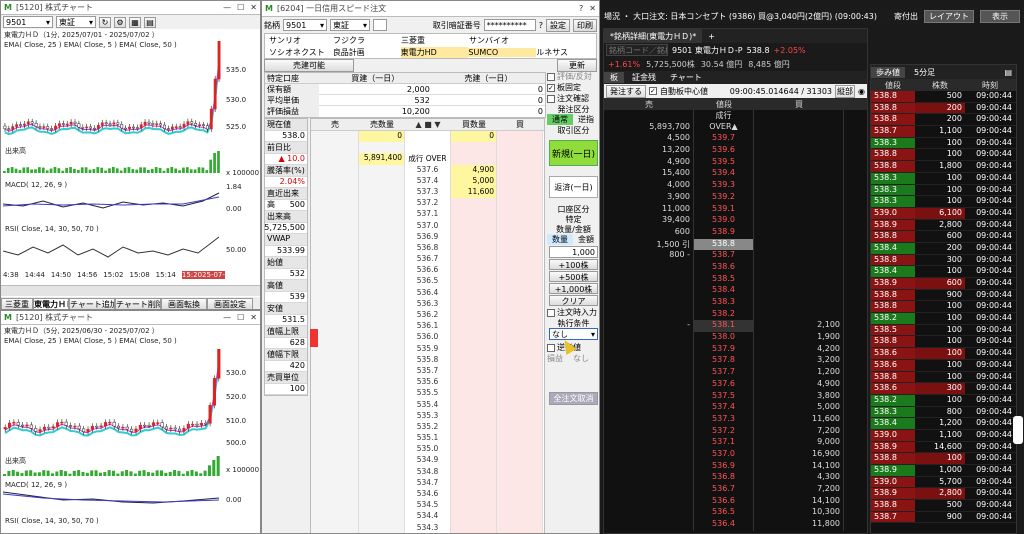  What do you see at coordinates (724, 338) in the screenshot?
I see `book-price: 538.0` at bounding box center [724, 338].